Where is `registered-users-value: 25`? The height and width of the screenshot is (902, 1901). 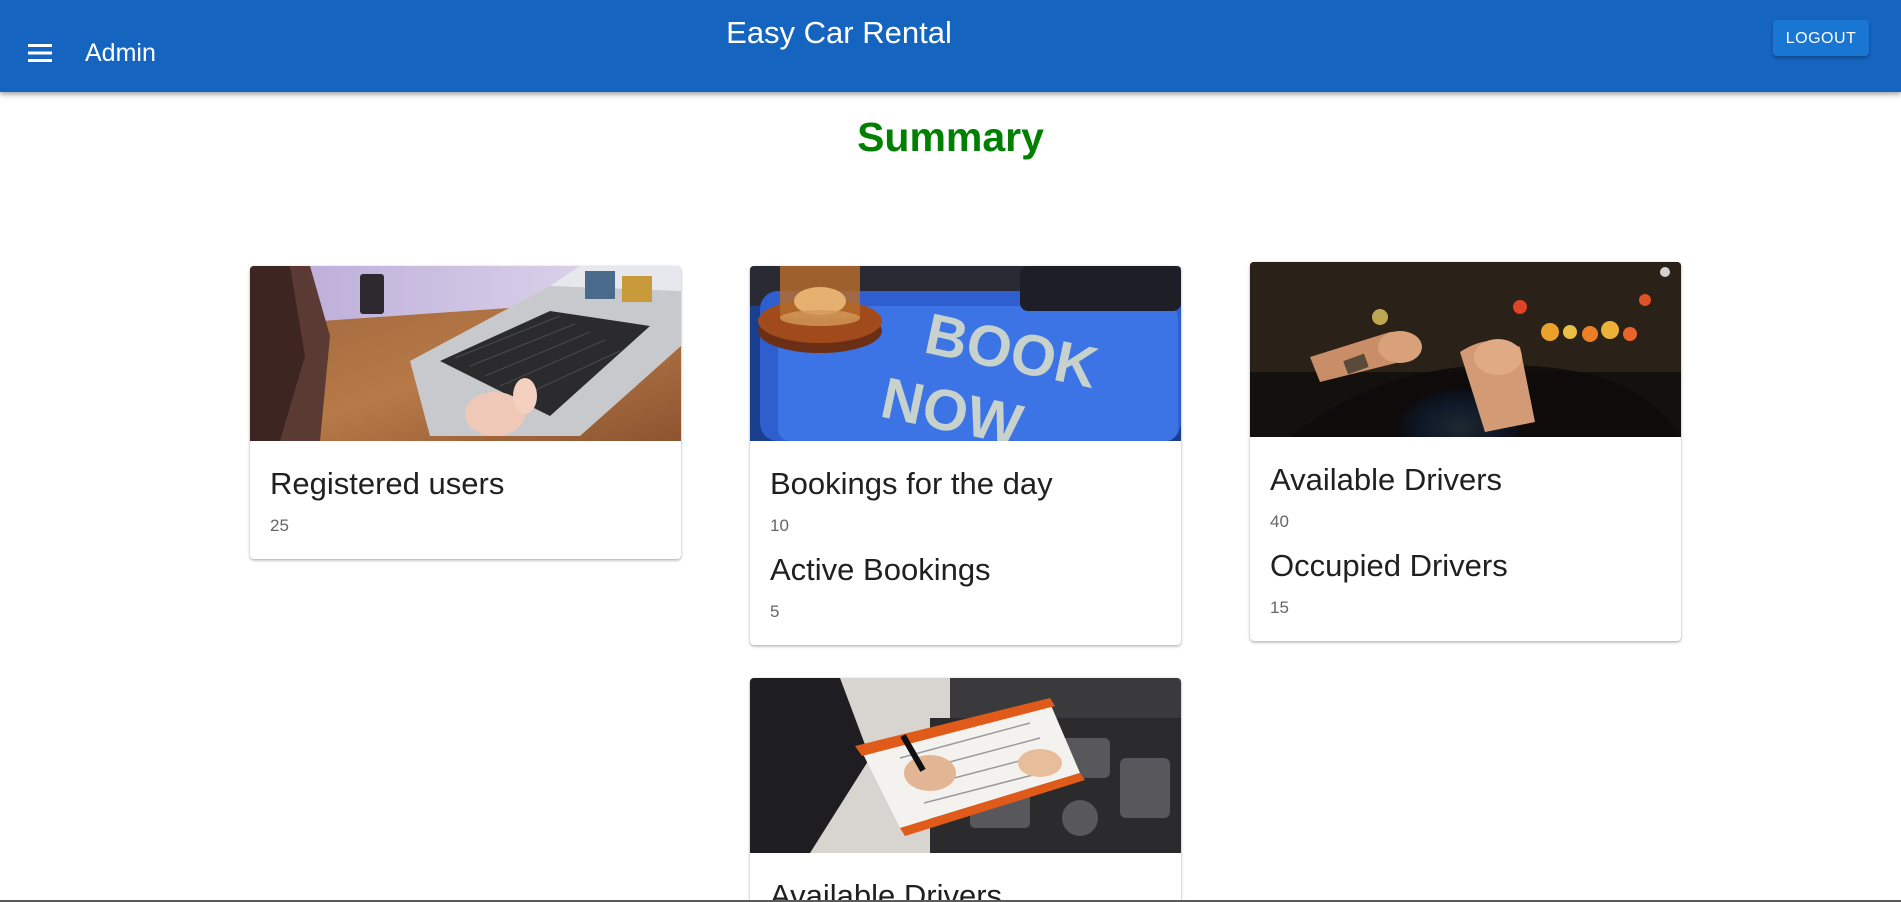 registered-users-value: 25 is located at coordinates (279, 525).